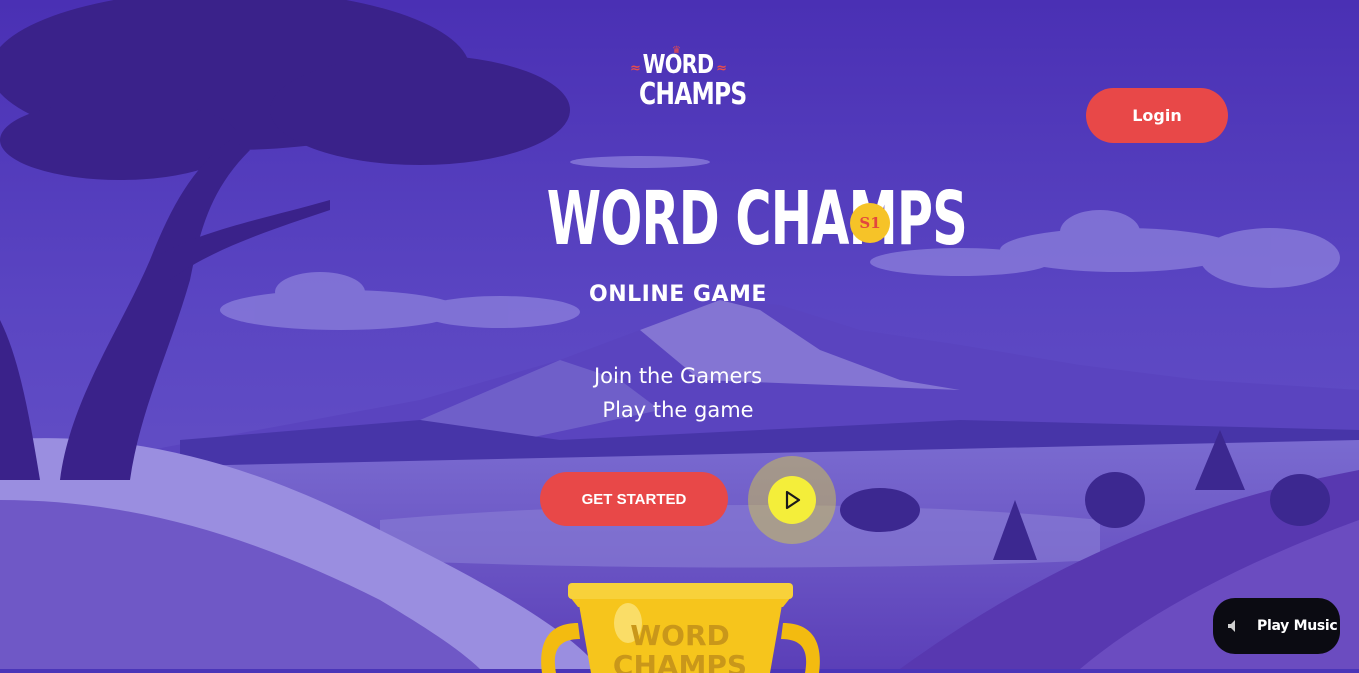  I want to click on get-started-button: GET STARTED, so click(634, 499).